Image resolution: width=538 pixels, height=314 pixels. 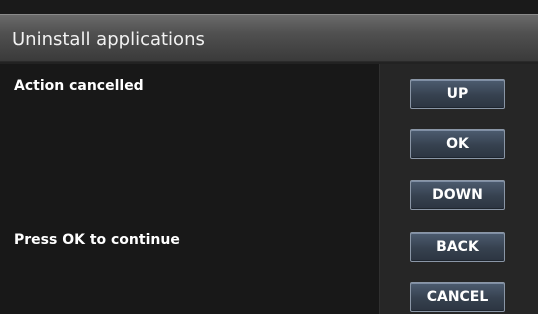 I want to click on top-strip, so click(x=269, y=7).